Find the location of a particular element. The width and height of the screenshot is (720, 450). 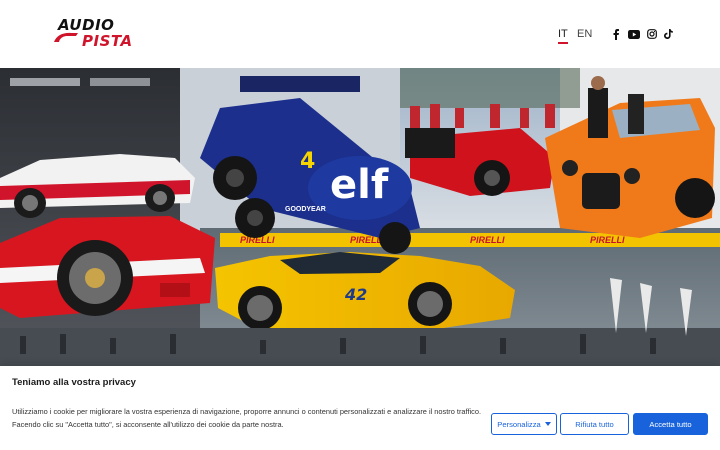

audio-pista-logo: AUDIO PISTA is located at coordinates (92, 34).